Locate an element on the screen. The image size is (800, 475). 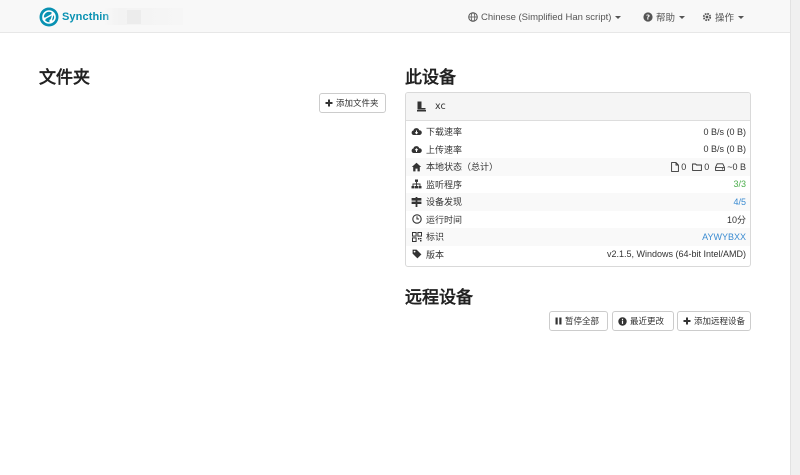
brand-link: Syncthin is located at coordinates (74, 16).